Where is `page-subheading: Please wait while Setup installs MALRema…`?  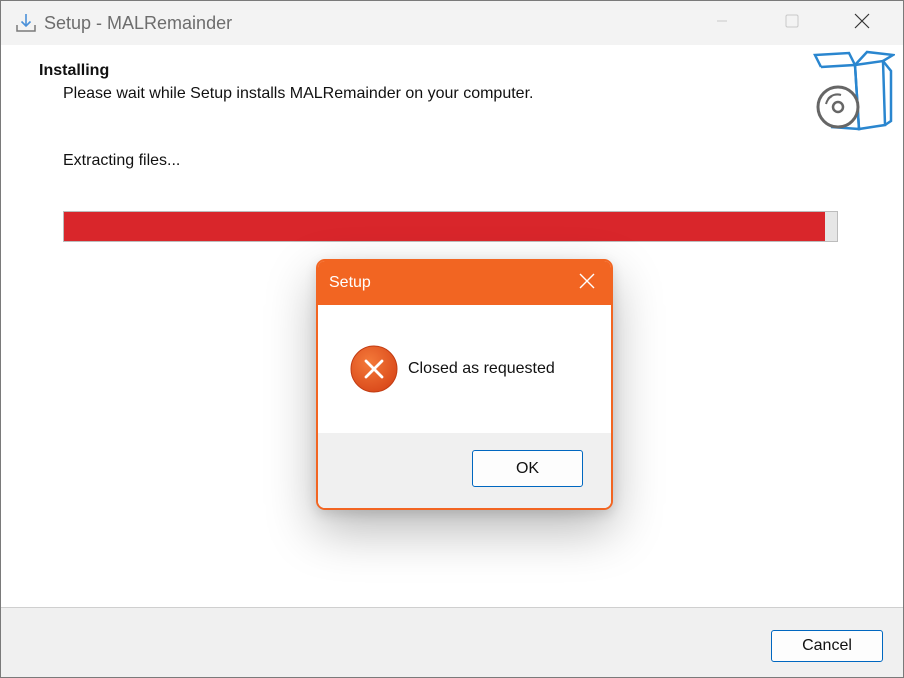
page-subheading: Please wait while Setup installs MALRema… is located at coordinates (298, 93).